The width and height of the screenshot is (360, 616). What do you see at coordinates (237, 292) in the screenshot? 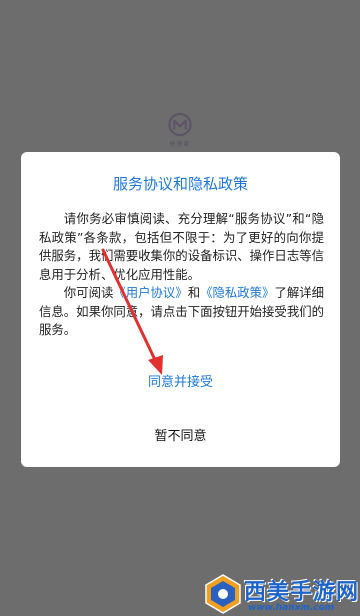
I see `privacy-policy-link: 《隐私政策》` at bounding box center [237, 292].